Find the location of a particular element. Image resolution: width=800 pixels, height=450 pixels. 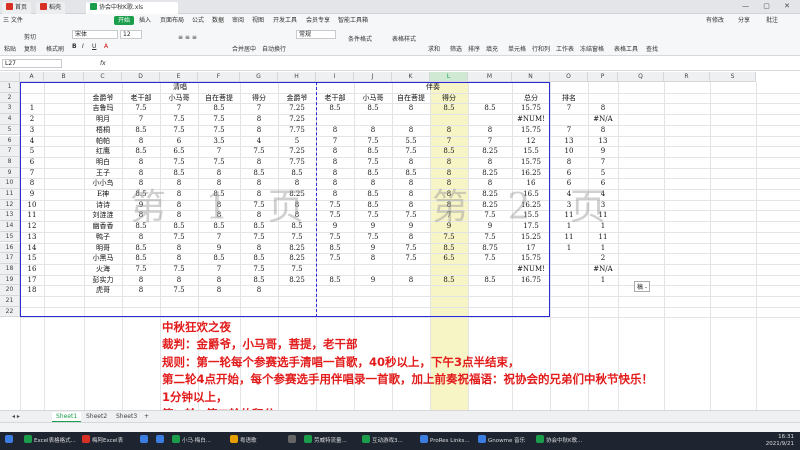

row-header-7: 7 is located at coordinates (10, 151).